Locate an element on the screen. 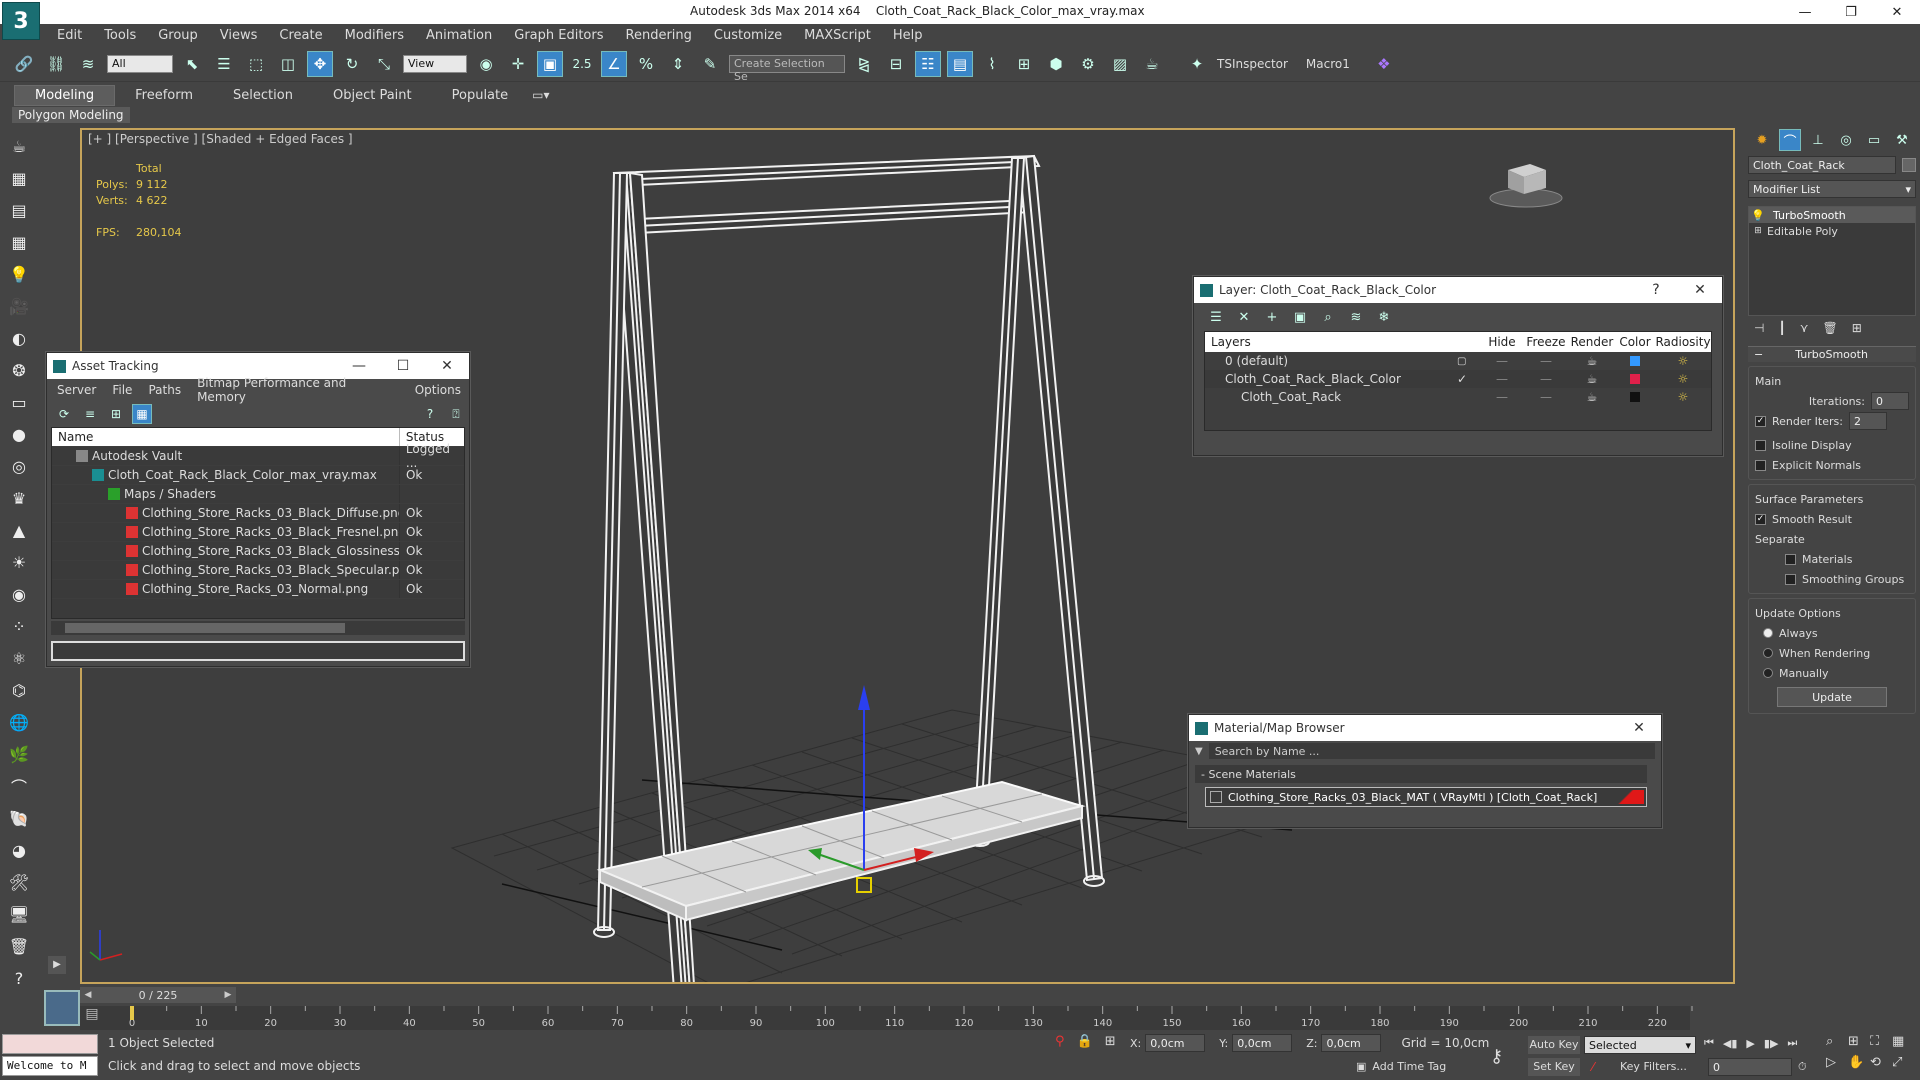 The image size is (1920, 1080). menu-edit: Edit is located at coordinates (69, 35).